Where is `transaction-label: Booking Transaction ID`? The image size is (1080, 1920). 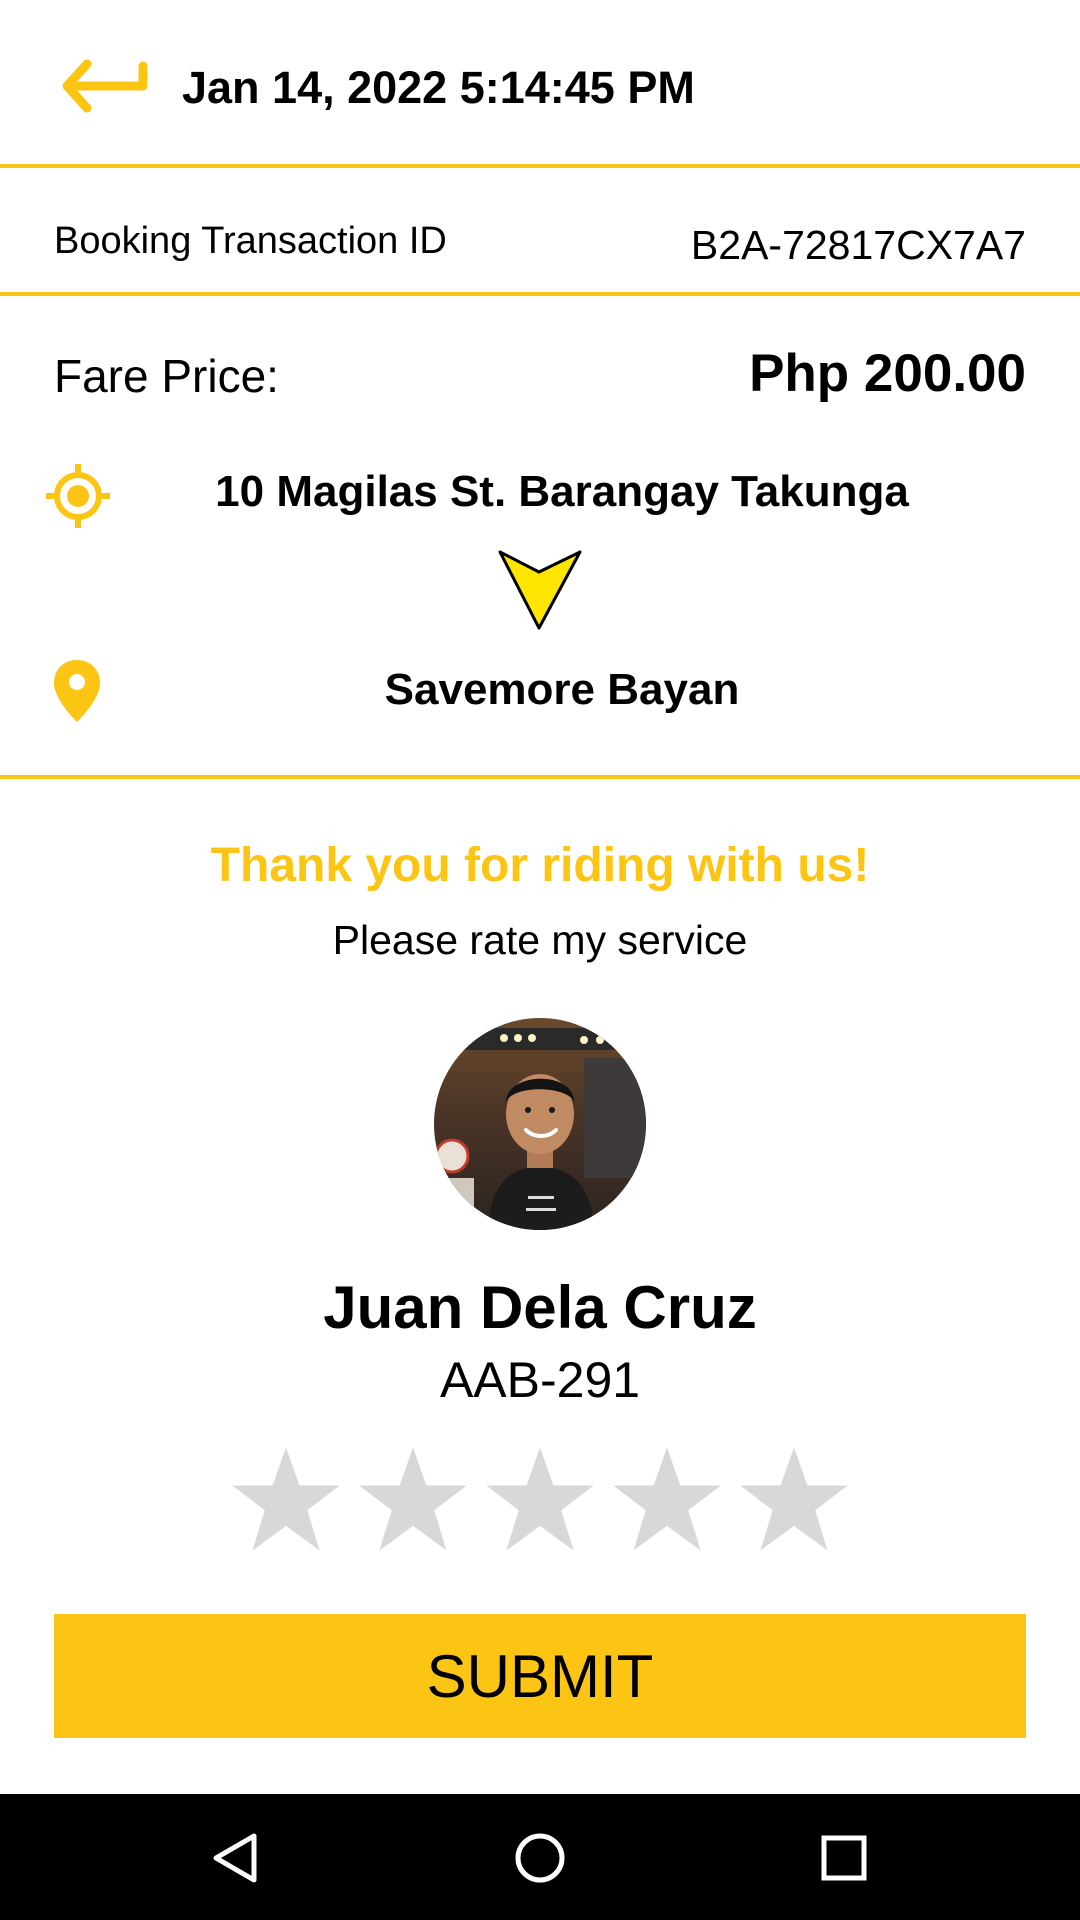
transaction-label: Booking Transaction ID is located at coordinates (250, 241).